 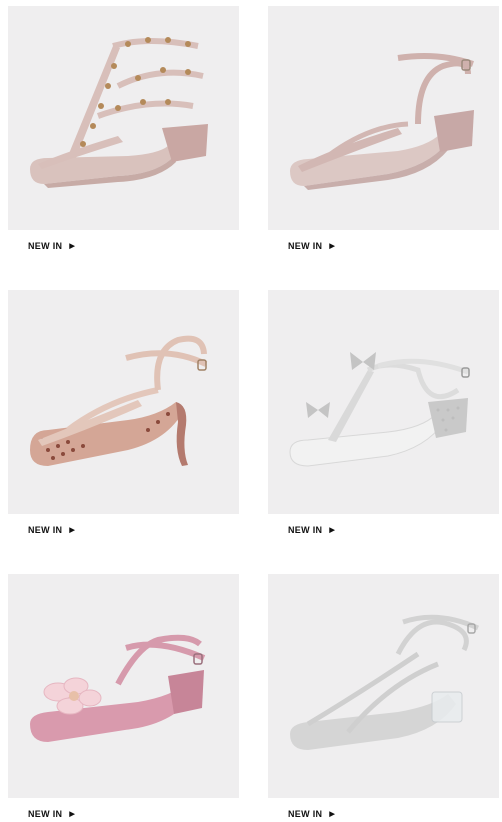 I want to click on product-card-2: NEW IN ▶, so click(x=383, y=128).